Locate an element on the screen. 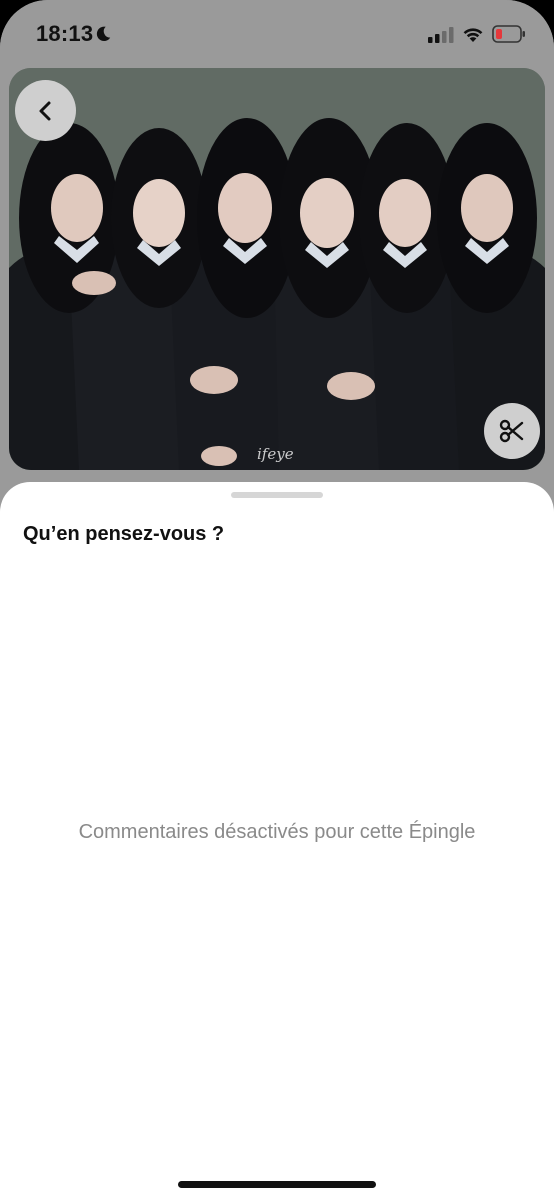 The width and height of the screenshot is (554, 1200). scissors-icon is located at coordinates (511, 431).